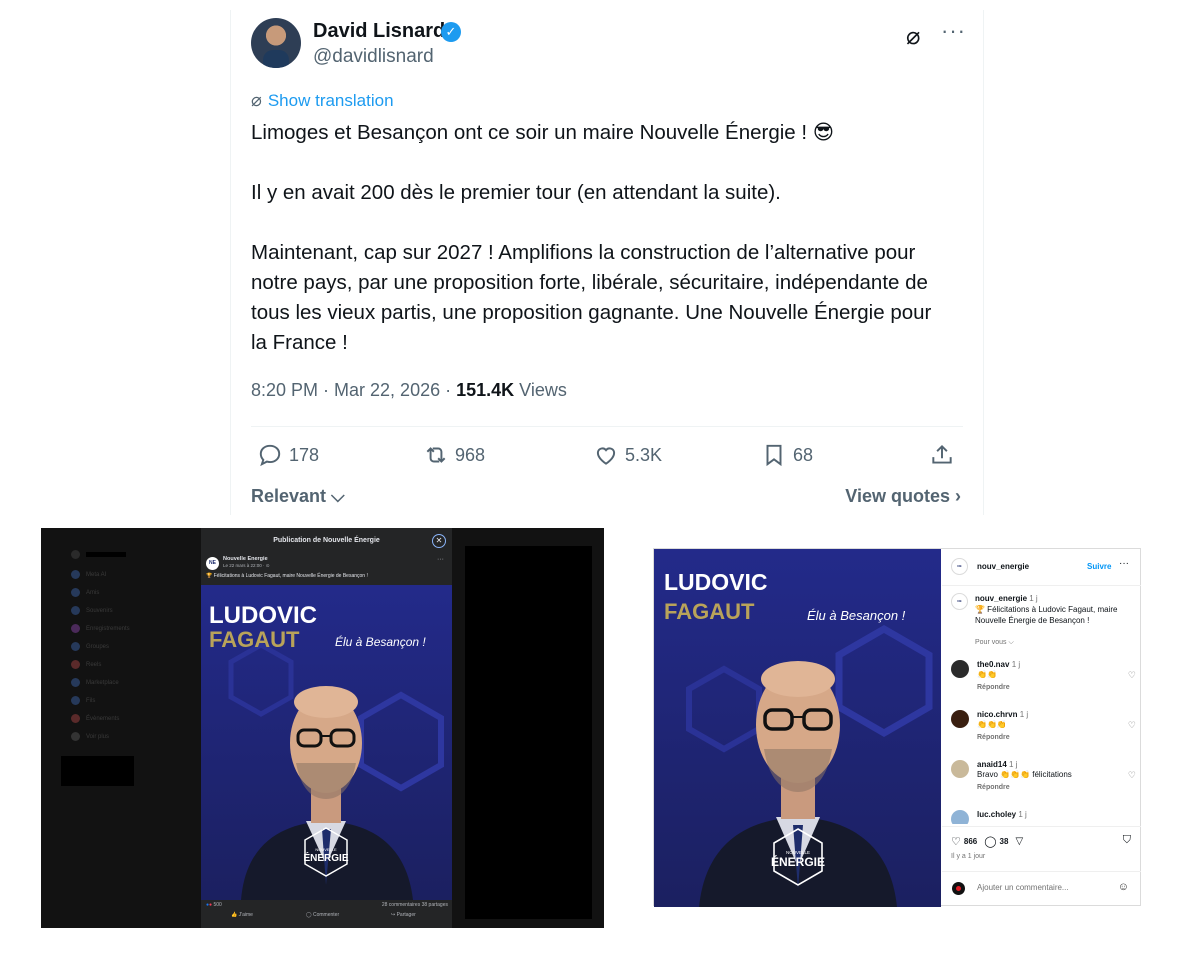 This screenshot has height=959, width=1200. I want to click on poster-first-name: LUDOVIC, so click(716, 582).